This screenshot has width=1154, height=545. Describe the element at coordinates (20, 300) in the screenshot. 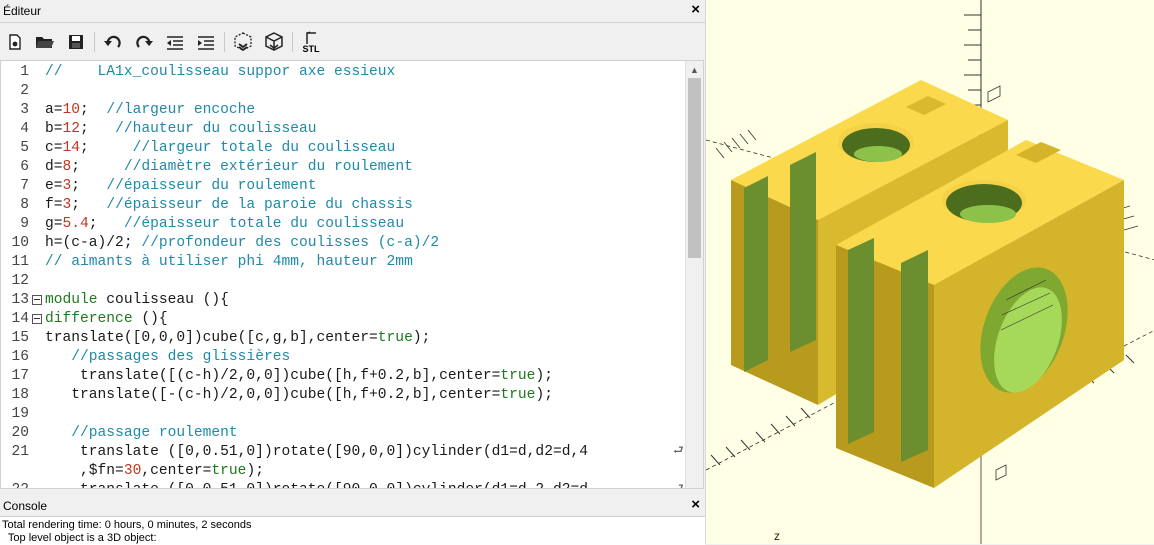

I see `line-number: 13` at that location.